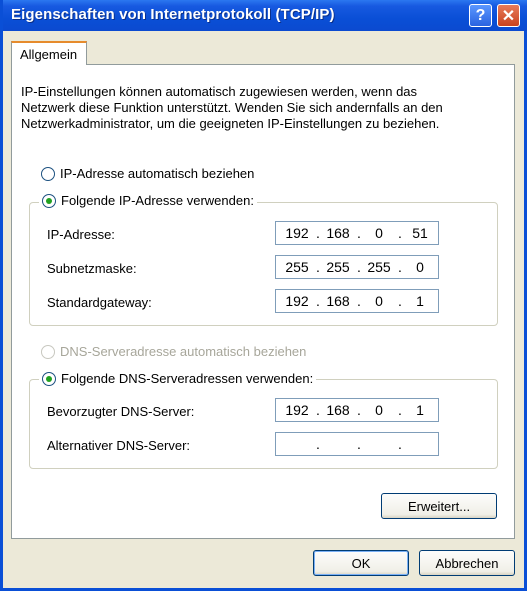  I want to click on default-gateway-input: 192 . 168 . 0 . 1, so click(357, 301).